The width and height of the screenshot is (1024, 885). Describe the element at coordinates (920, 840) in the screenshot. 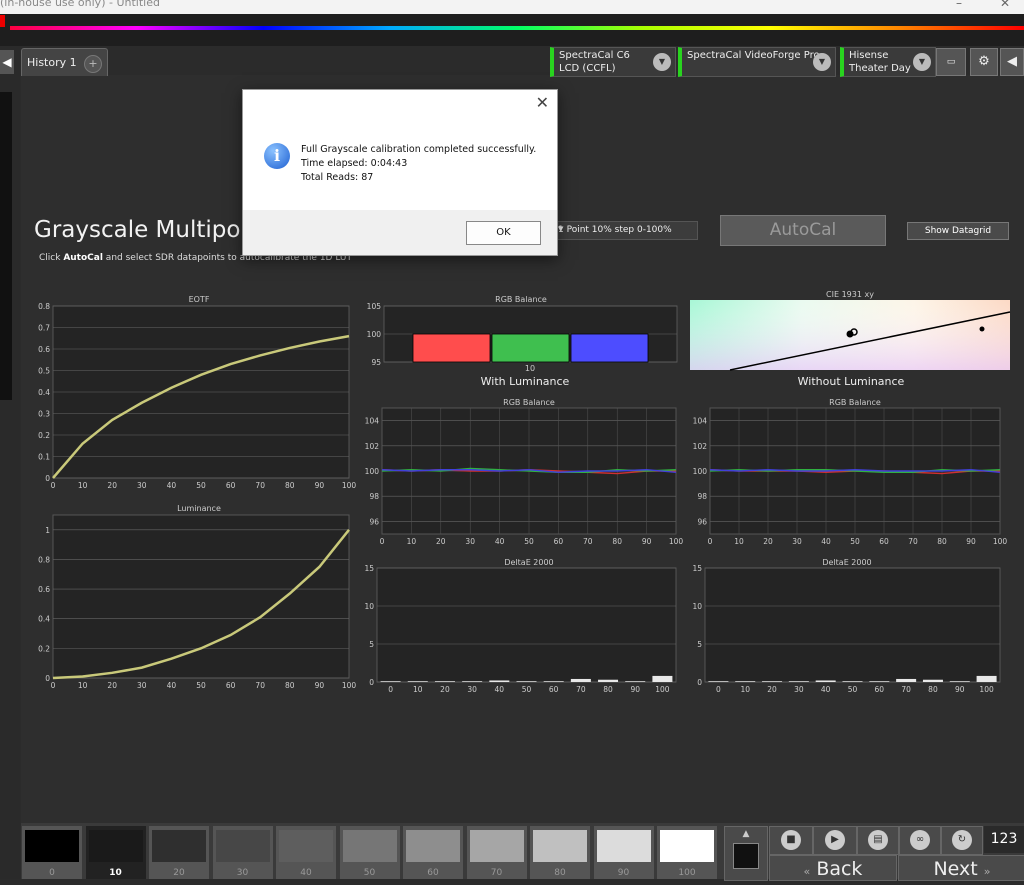

I see `loop-icon: ∞` at that location.